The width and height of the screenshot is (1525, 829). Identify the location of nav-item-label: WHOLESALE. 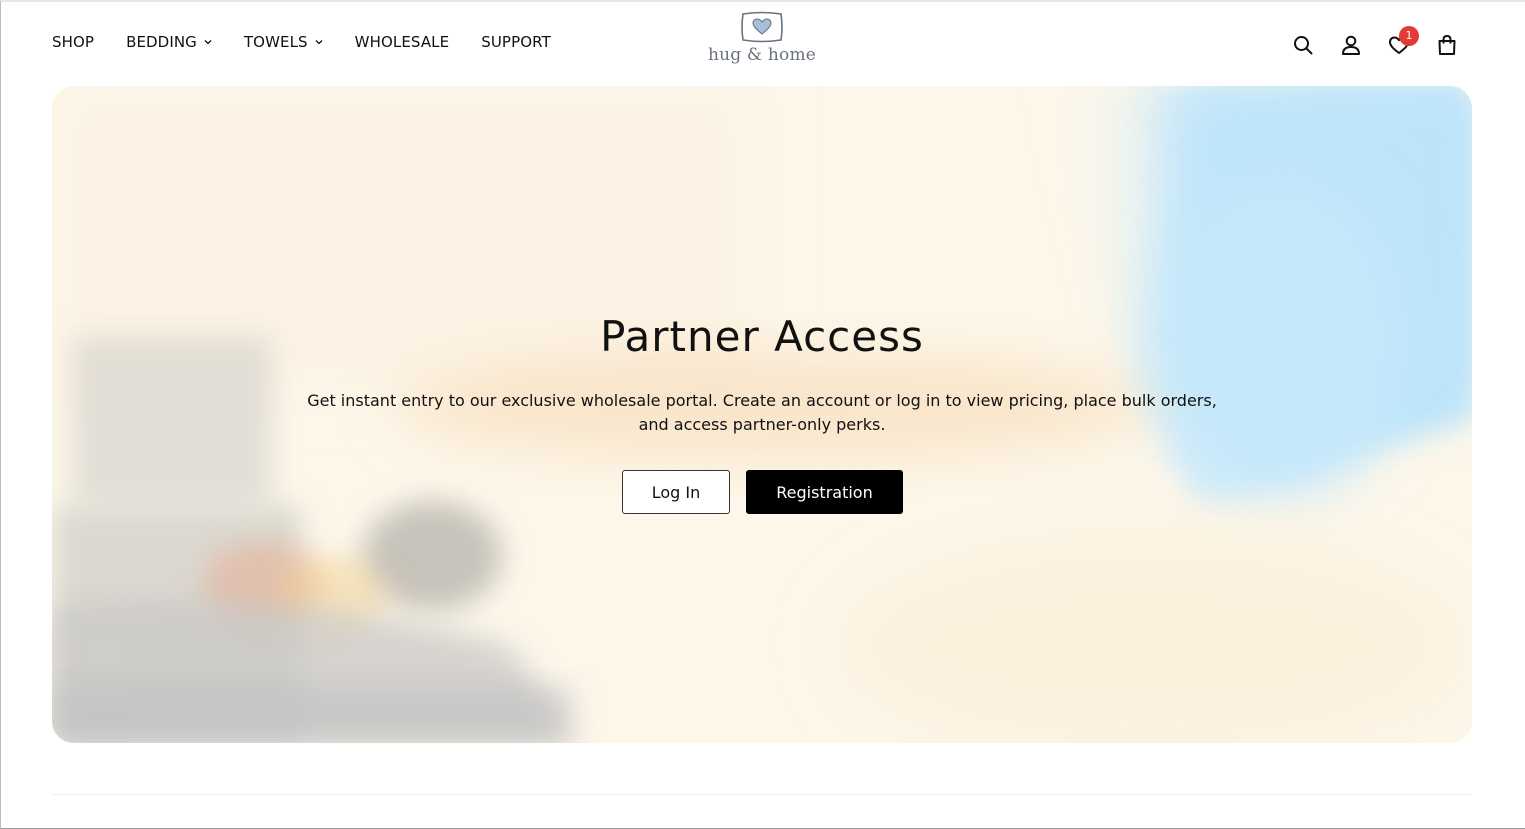
(402, 42).